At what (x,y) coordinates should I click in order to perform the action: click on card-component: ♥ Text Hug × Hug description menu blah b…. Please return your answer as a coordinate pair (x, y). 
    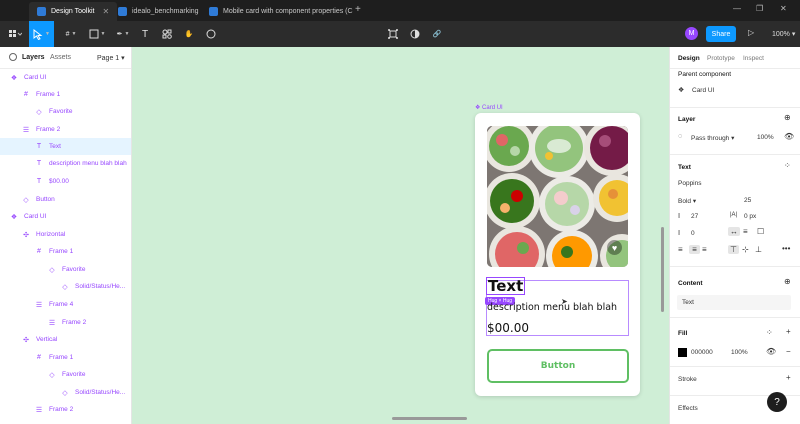
    Looking at the image, I should click on (557, 254).